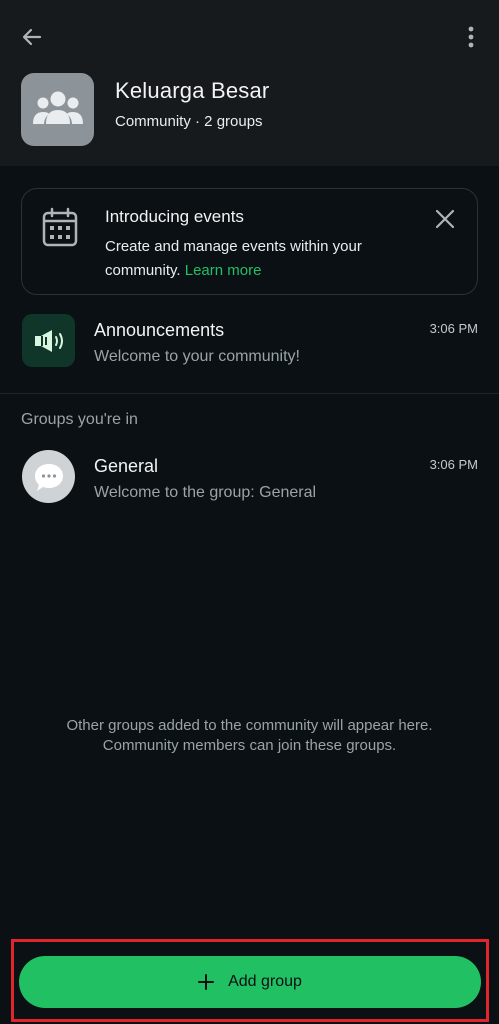 The width and height of the screenshot is (499, 1024). What do you see at coordinates (223, 270) in the screenshot?
I see `learn-more-link: Learn more` at bounding box center [223, 270].